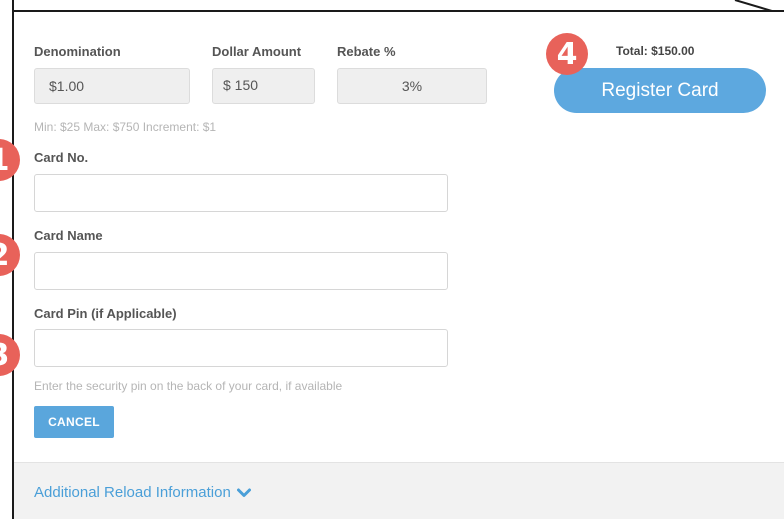 This screenshot has height=519, width=784. Describe the element at coordinates (74, 422) in the screenshot. I see `cancel-button: CANCEL` at that location.